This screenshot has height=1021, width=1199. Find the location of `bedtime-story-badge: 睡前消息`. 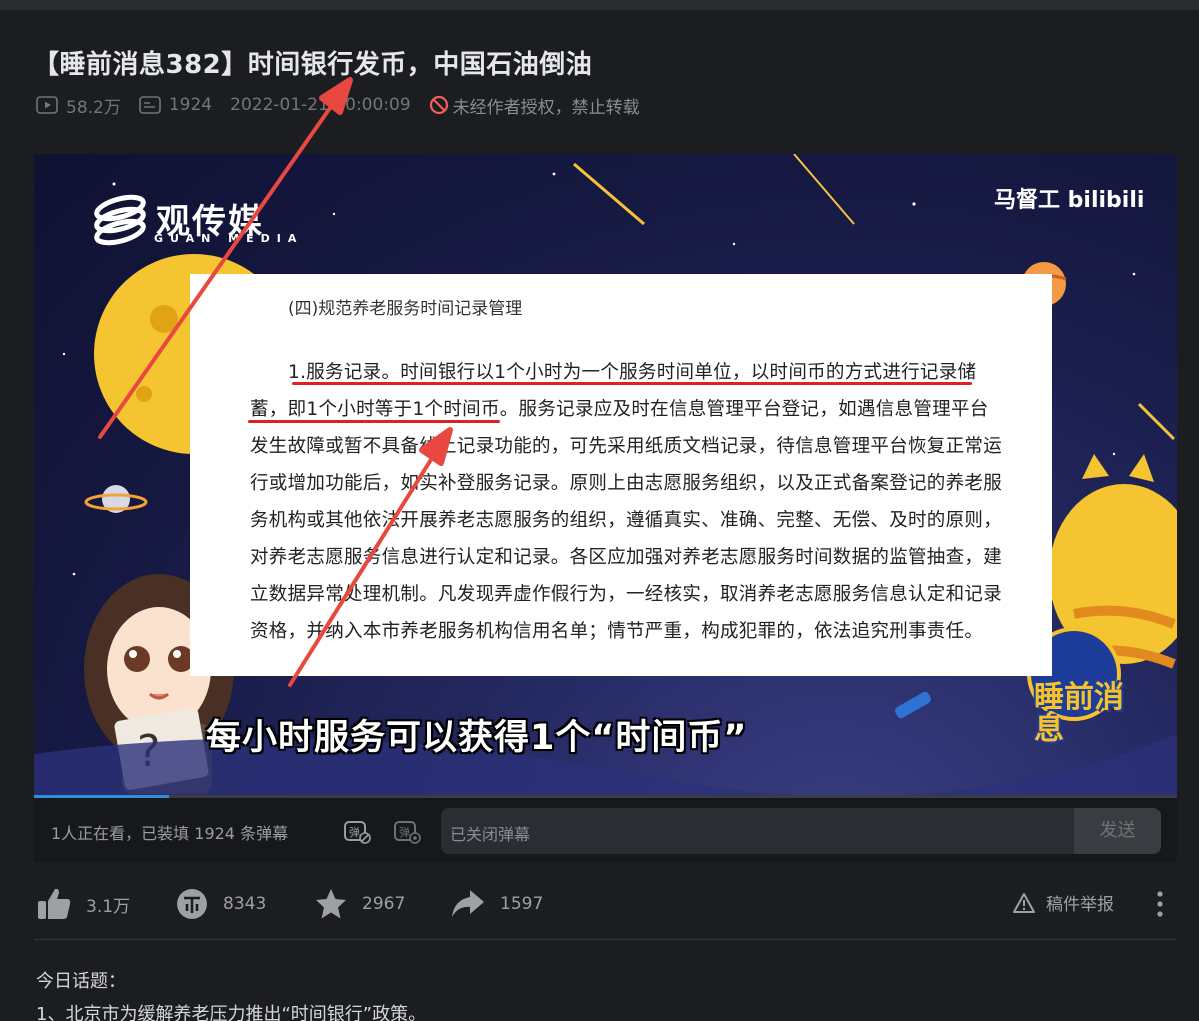

bedtime-story-badge: 睡前消息 is located at coordinates (1079, 713).